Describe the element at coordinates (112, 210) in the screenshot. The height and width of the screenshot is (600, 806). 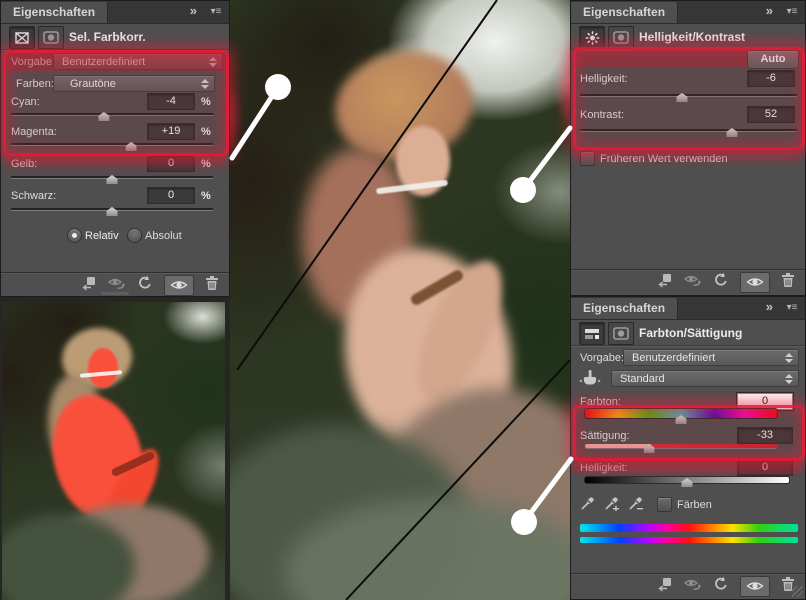
I see `schwarz-slider` at that location.